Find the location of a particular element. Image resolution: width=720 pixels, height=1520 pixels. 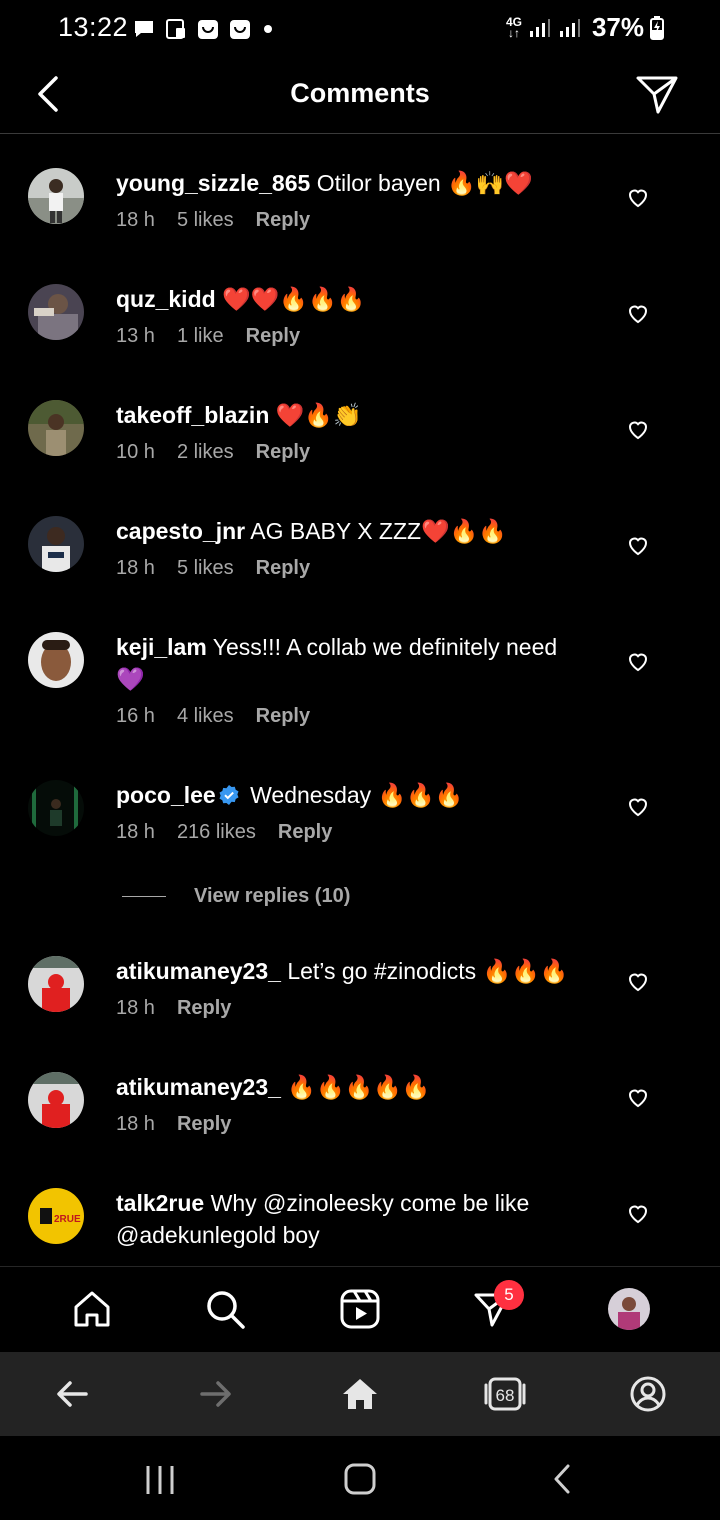

comment-likes: 1 like is located at coordinates (200, 336).